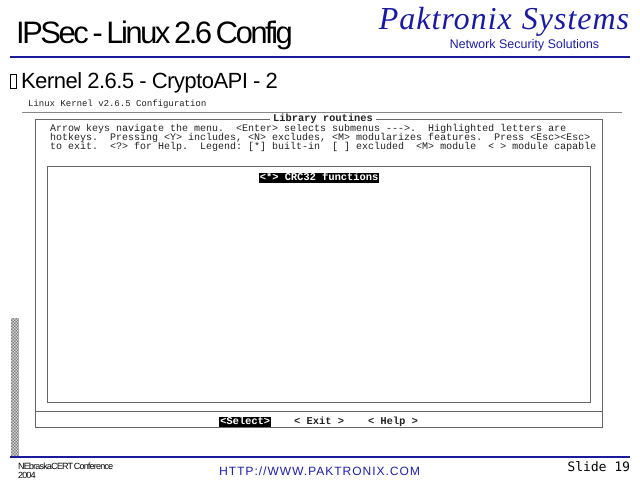 The width and height of the screenshot is (640, 480). Describe the element at coordinates (598, 466) in the screenshot. I see `slide-number: Slide 19` at that location.